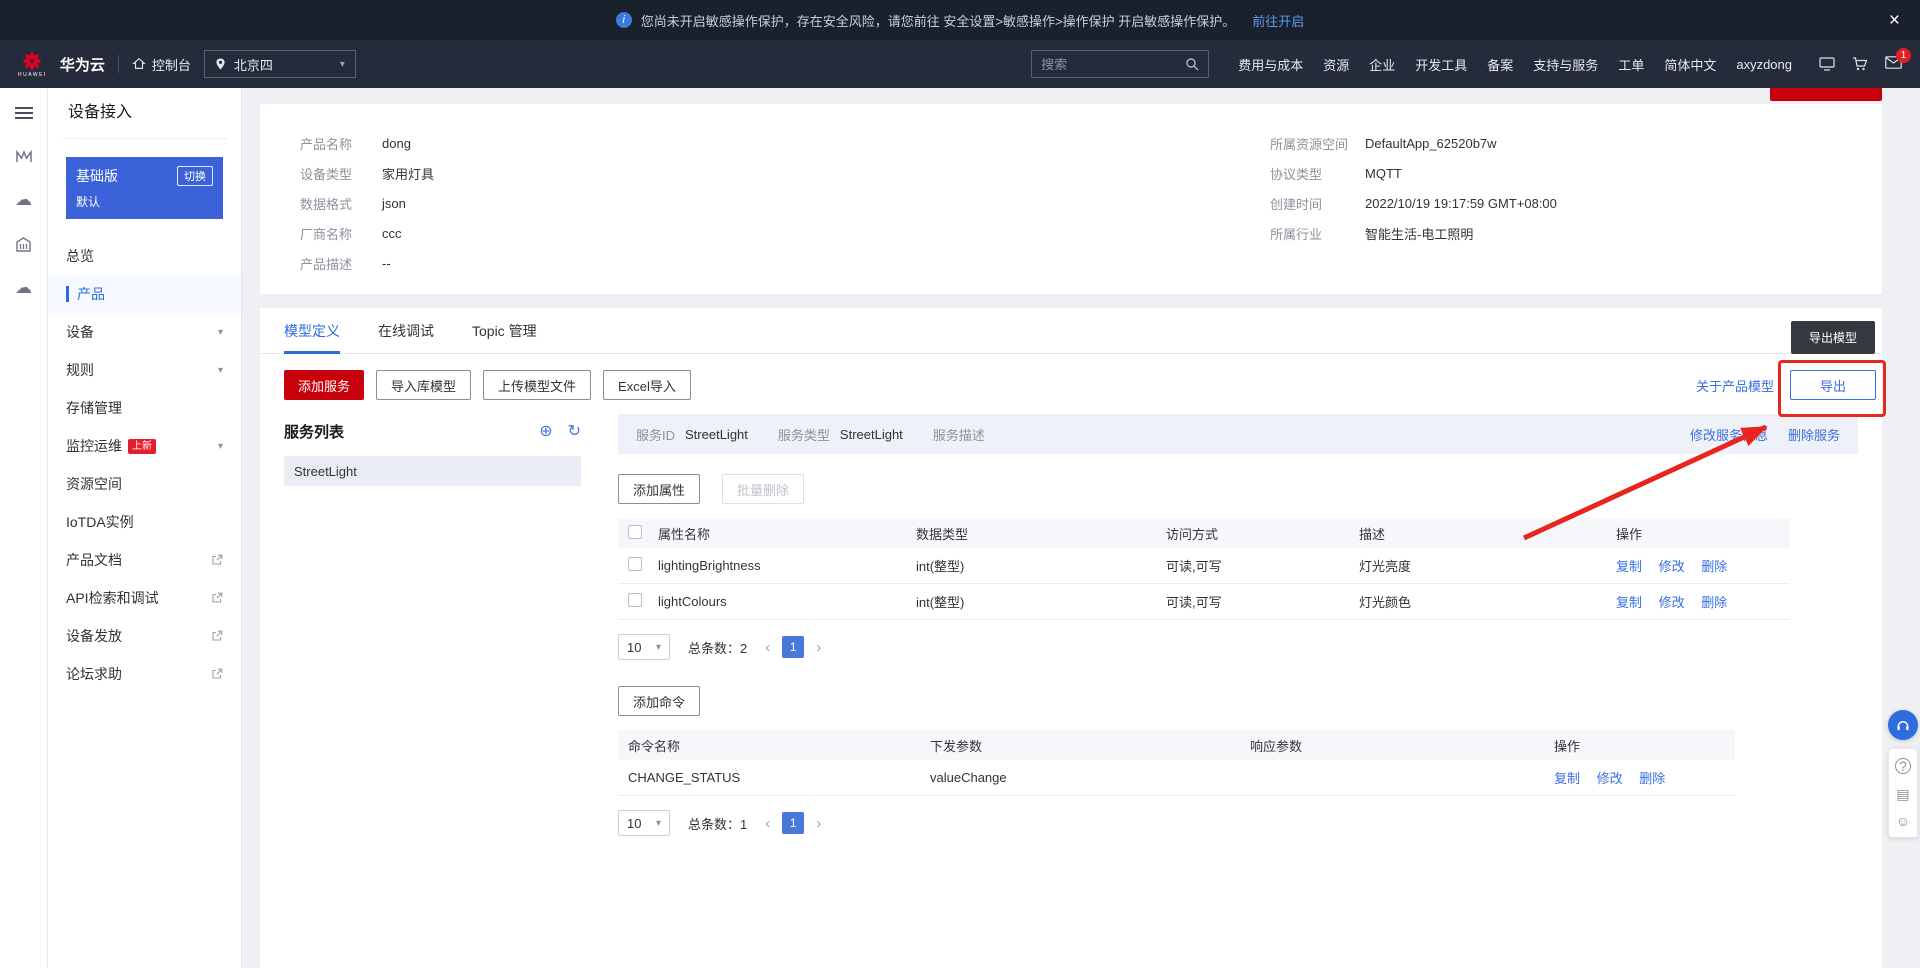  I want to click on sidebar-item-resource-spaces: 资源空间, so click(144, 484).